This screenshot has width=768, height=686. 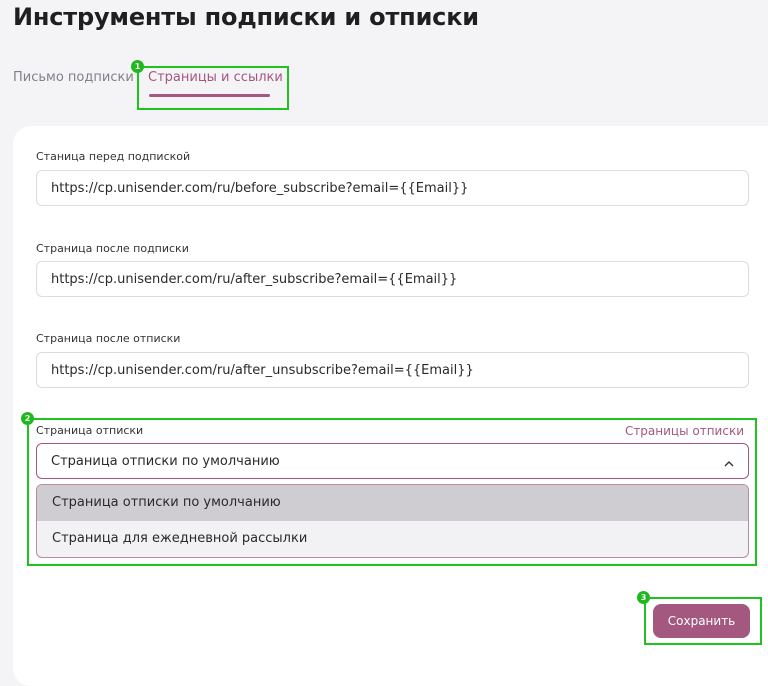 I want to click on before-subscribe-label: Станица перед подпиской, so click(x=113, y=156).